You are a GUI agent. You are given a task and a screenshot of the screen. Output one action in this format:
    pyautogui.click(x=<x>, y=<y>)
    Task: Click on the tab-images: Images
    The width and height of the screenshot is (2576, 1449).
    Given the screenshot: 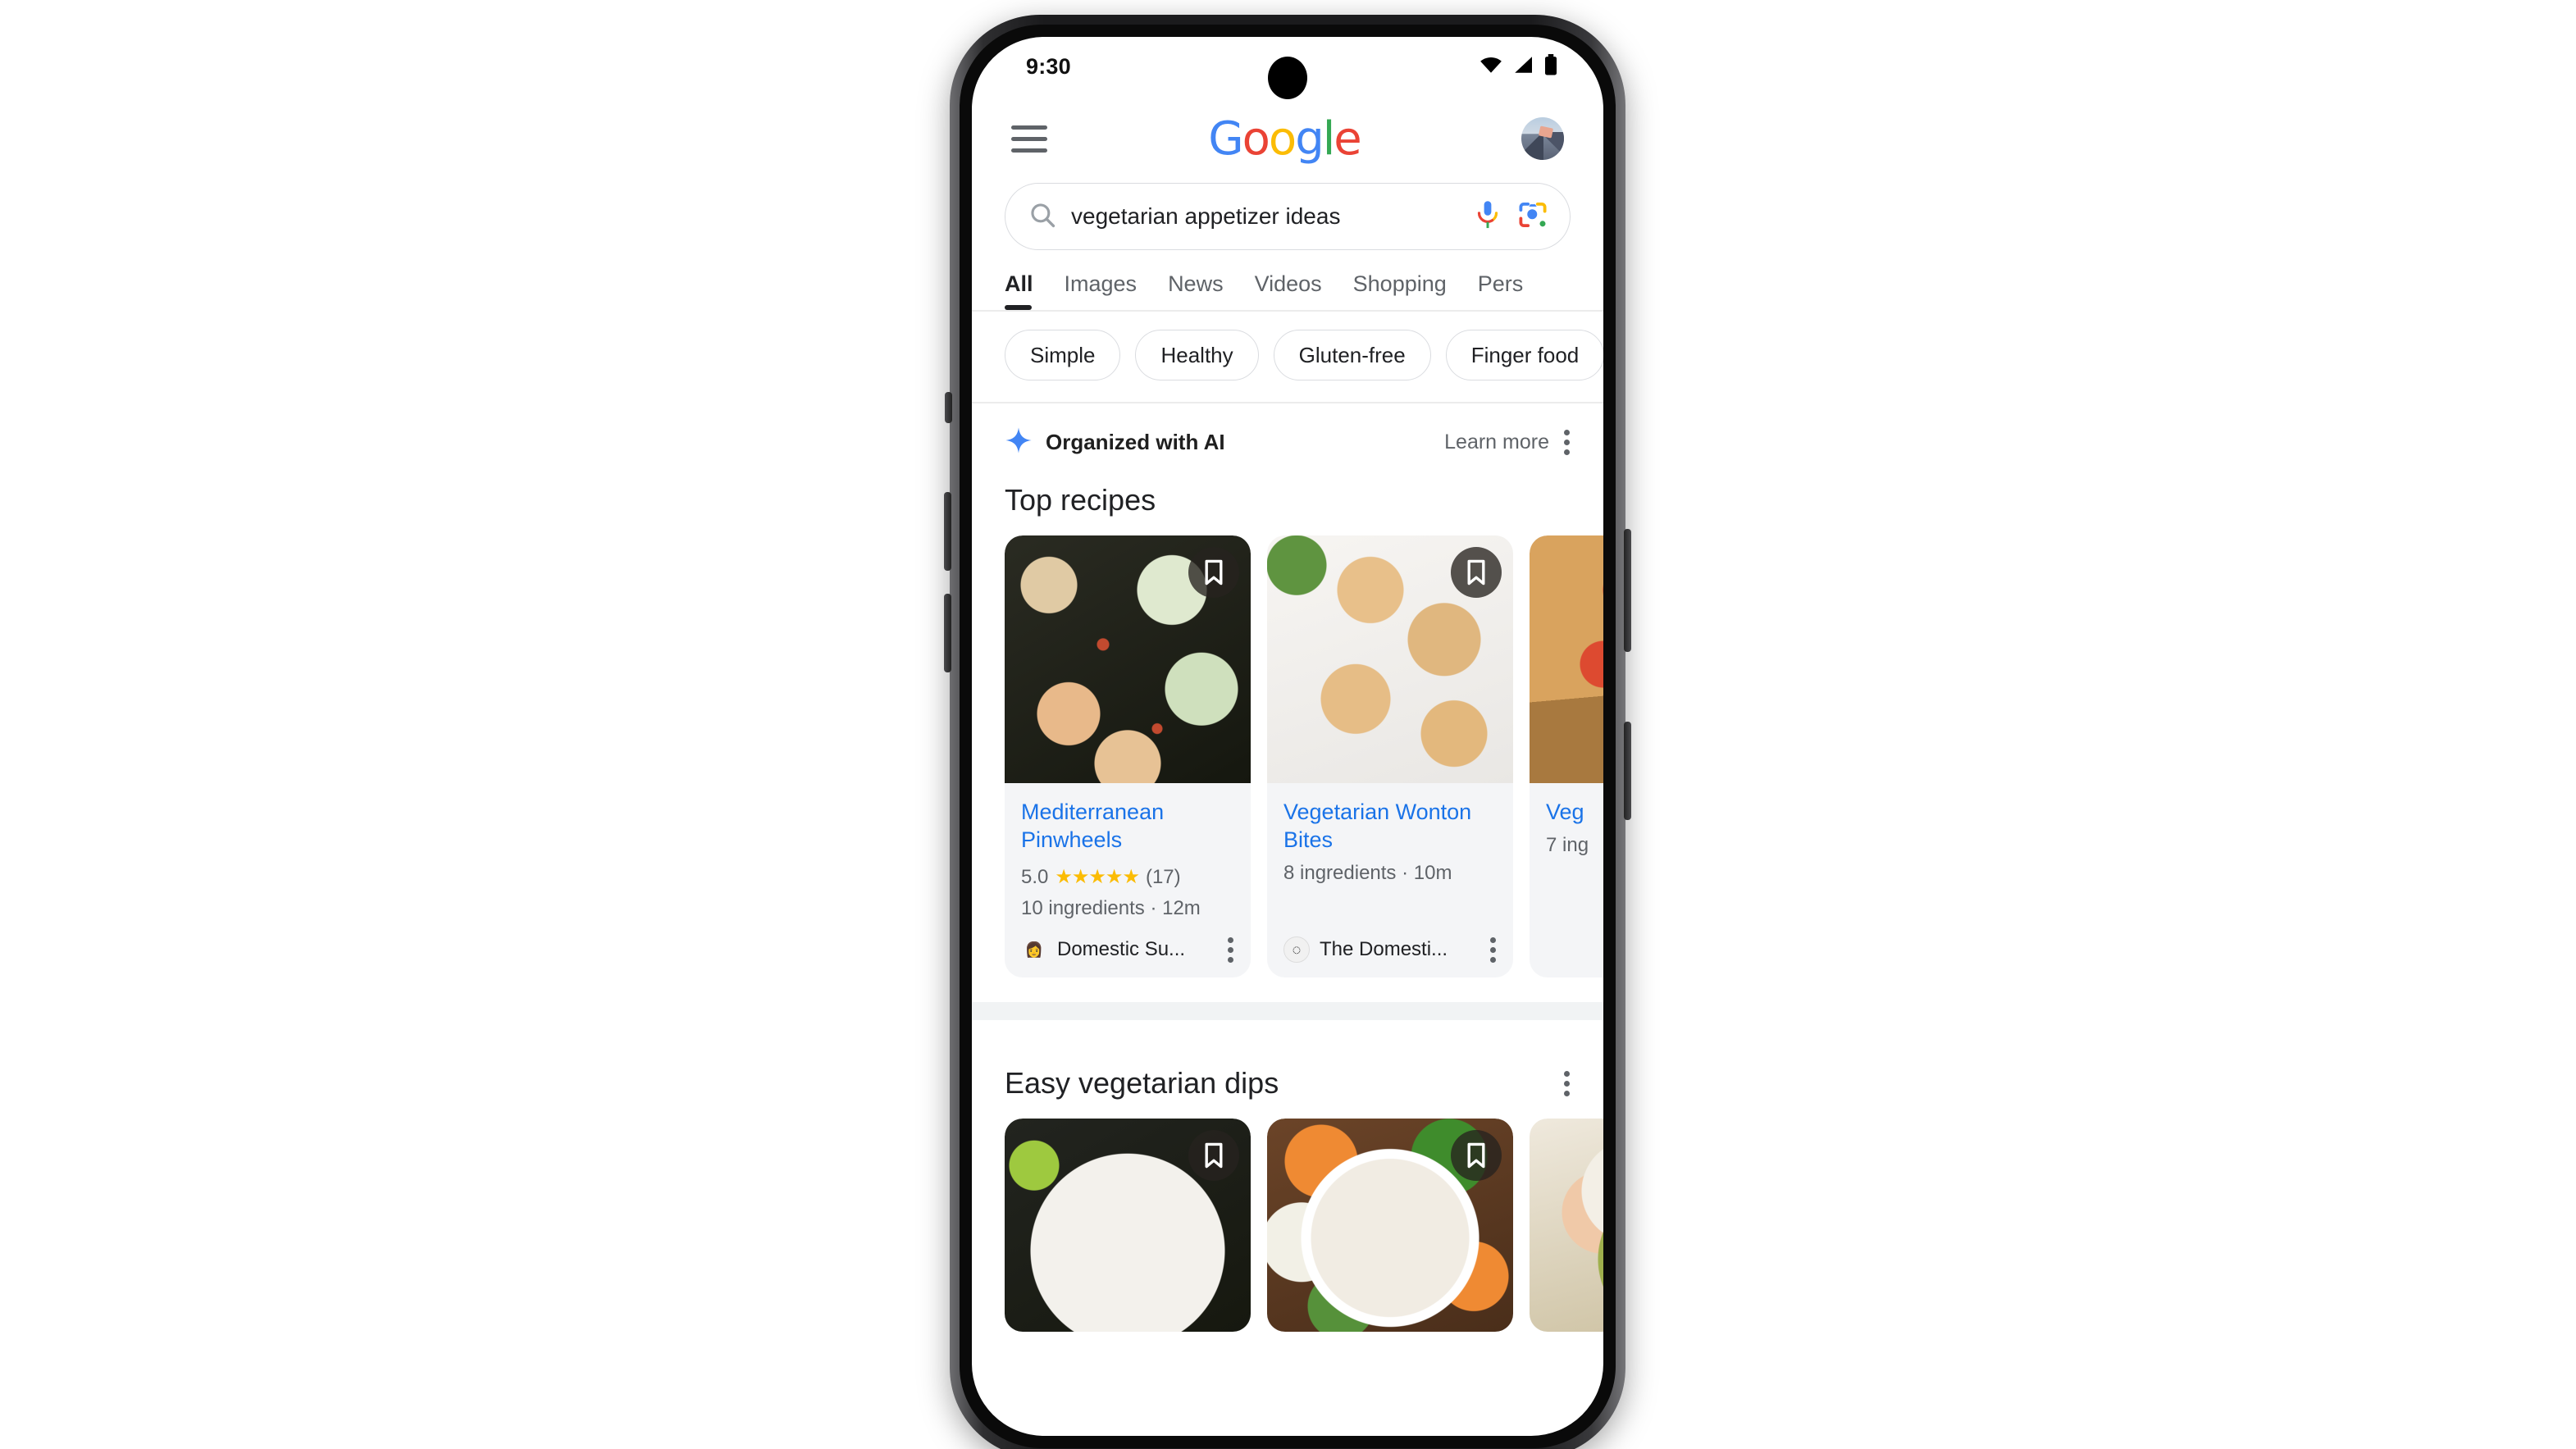 What is the action you would take?
    pyautogui.click(x=1111, y=290)
    